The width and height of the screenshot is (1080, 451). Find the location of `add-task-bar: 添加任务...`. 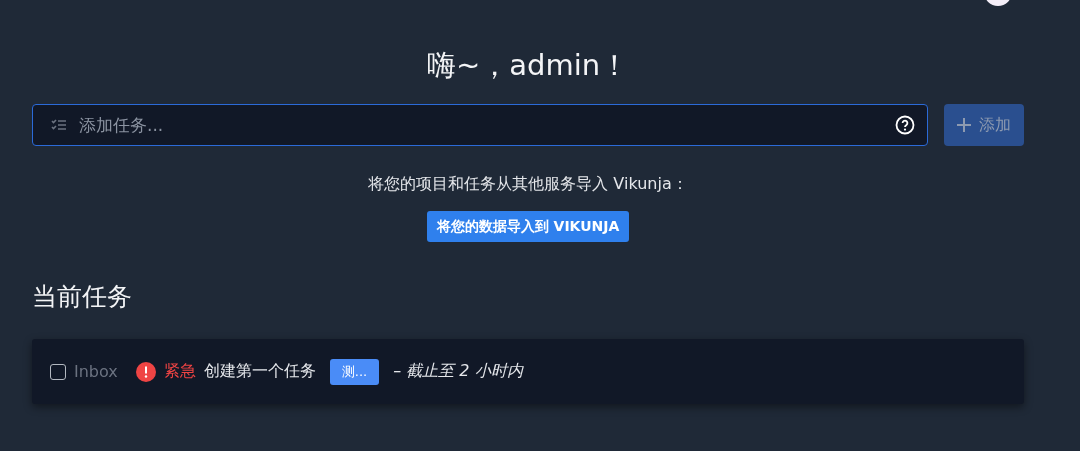

add-task-bar: 添加任务... is located at coordinates (480, 125).